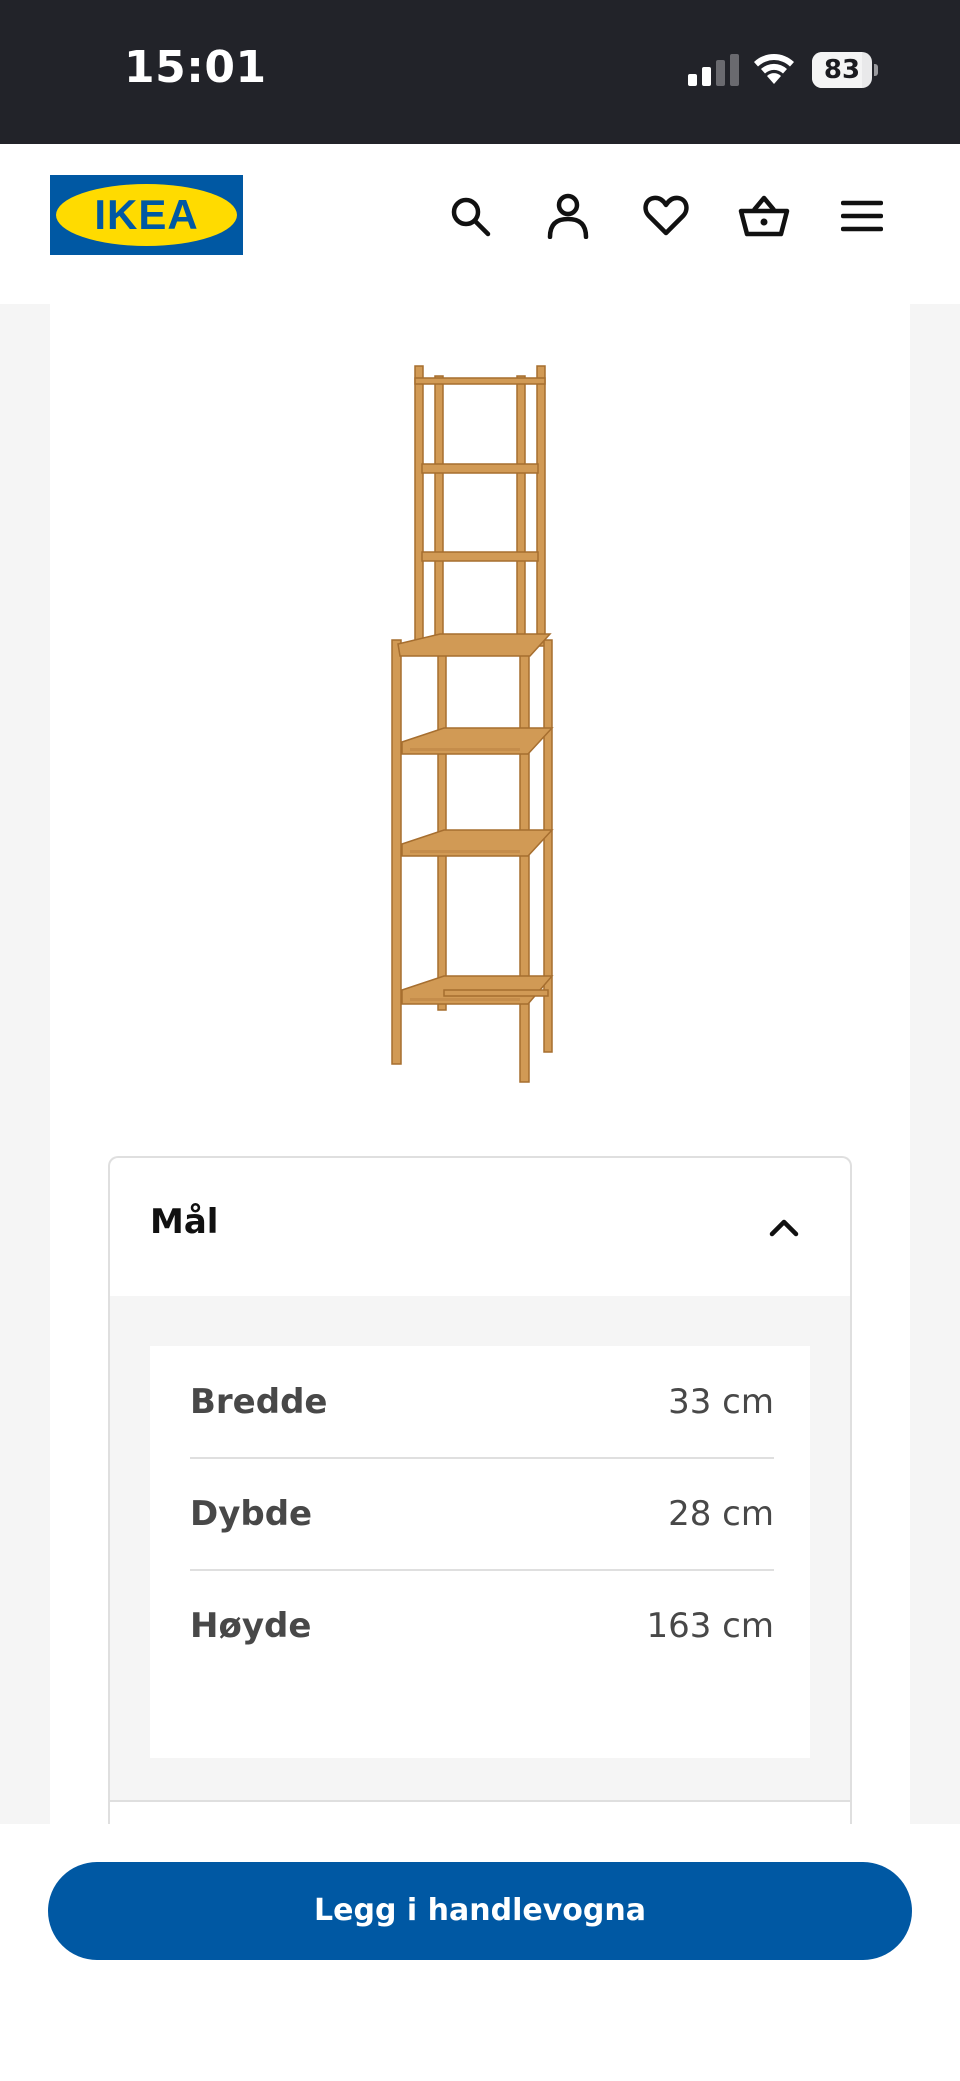 Image resolution: width=960 pixels, height=2081 pixels. I want to click on profile-button, so click(568, 216).